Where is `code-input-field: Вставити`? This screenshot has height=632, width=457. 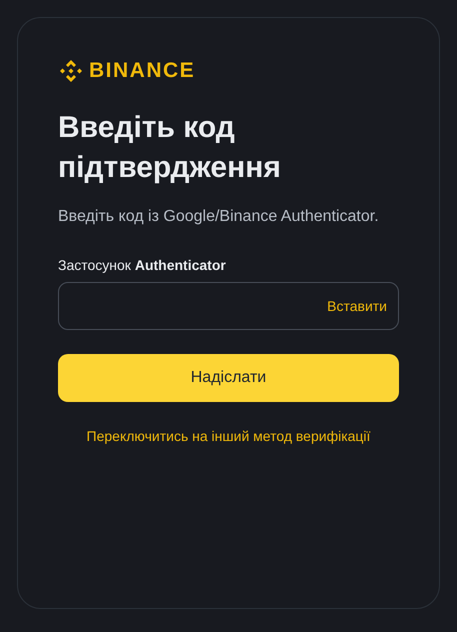
code-input-field: Вставити is located at coordinates (228, 306).